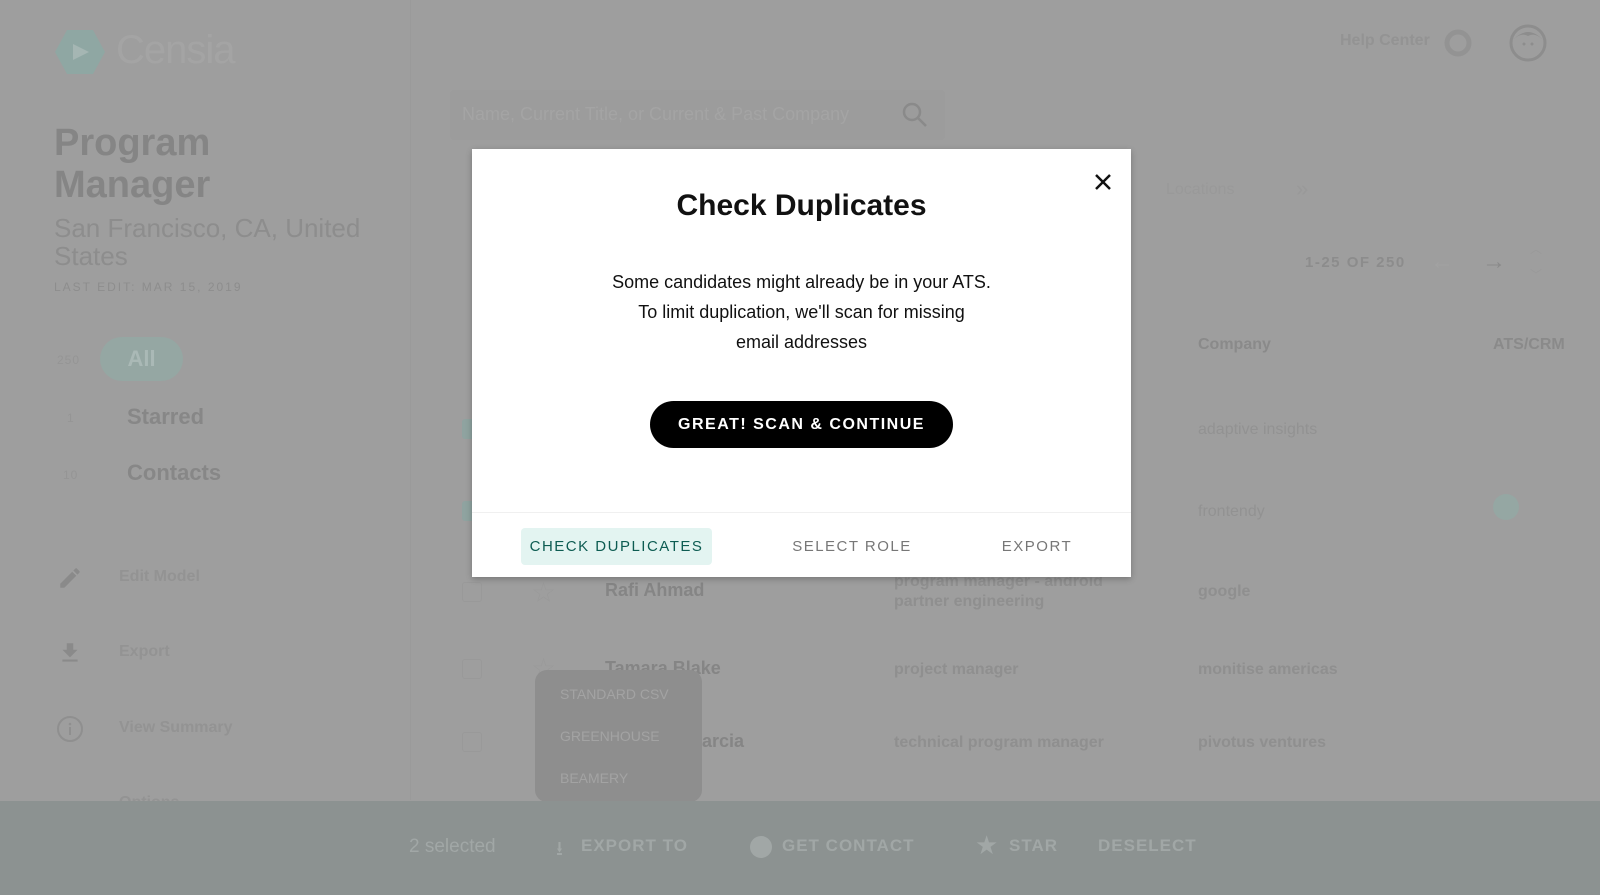 This screenshot has width=1600, height=895. What do you see at coordinates (70, 578) in the screenshot?
I see `pencil-icon` at bounding box center [70, 578].